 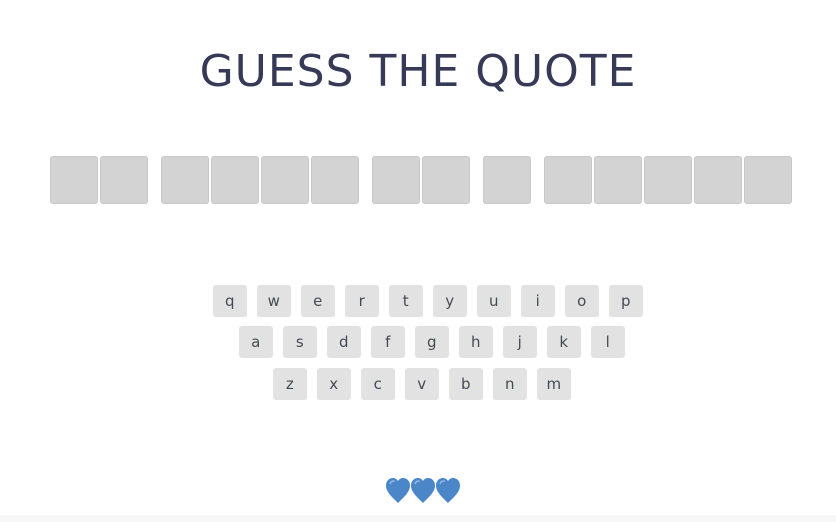 I want to click on key-t: t, so click(x=406, y=301).